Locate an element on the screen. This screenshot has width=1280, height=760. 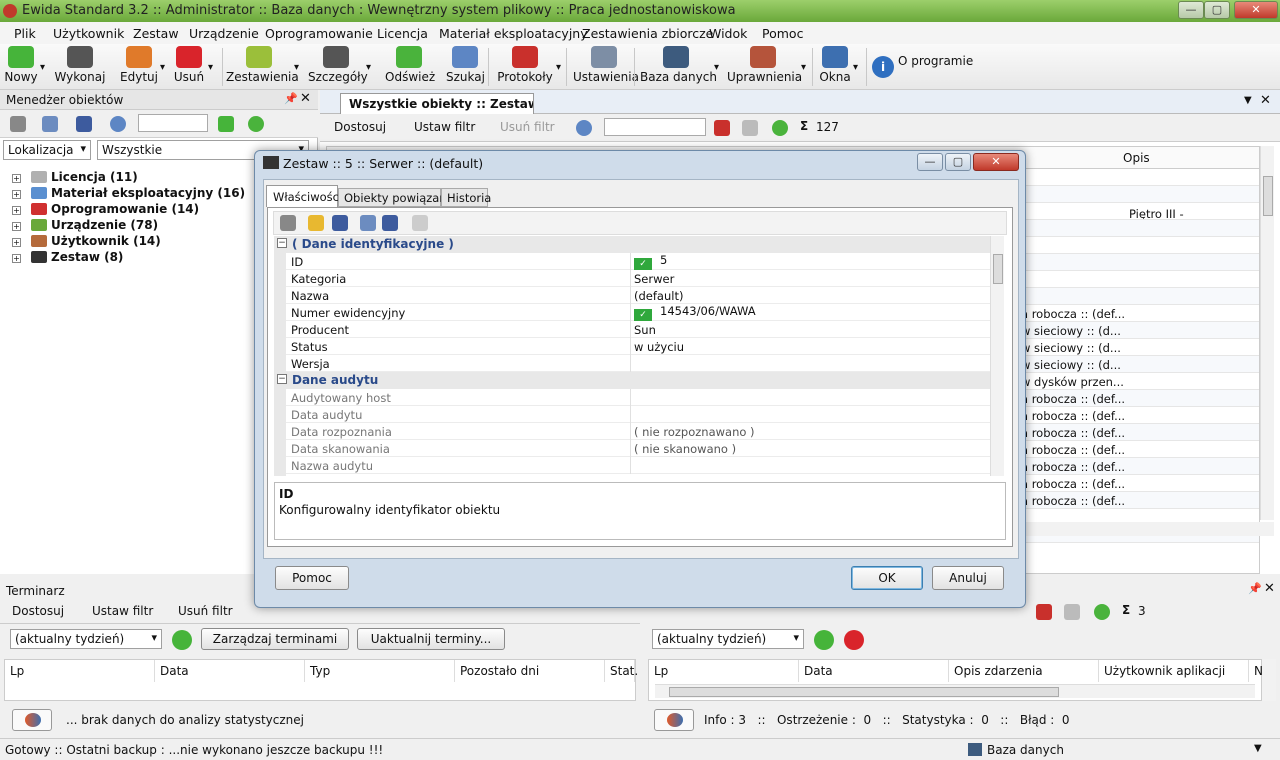
menu-plik: Plik is located at coordinates (25, 33).